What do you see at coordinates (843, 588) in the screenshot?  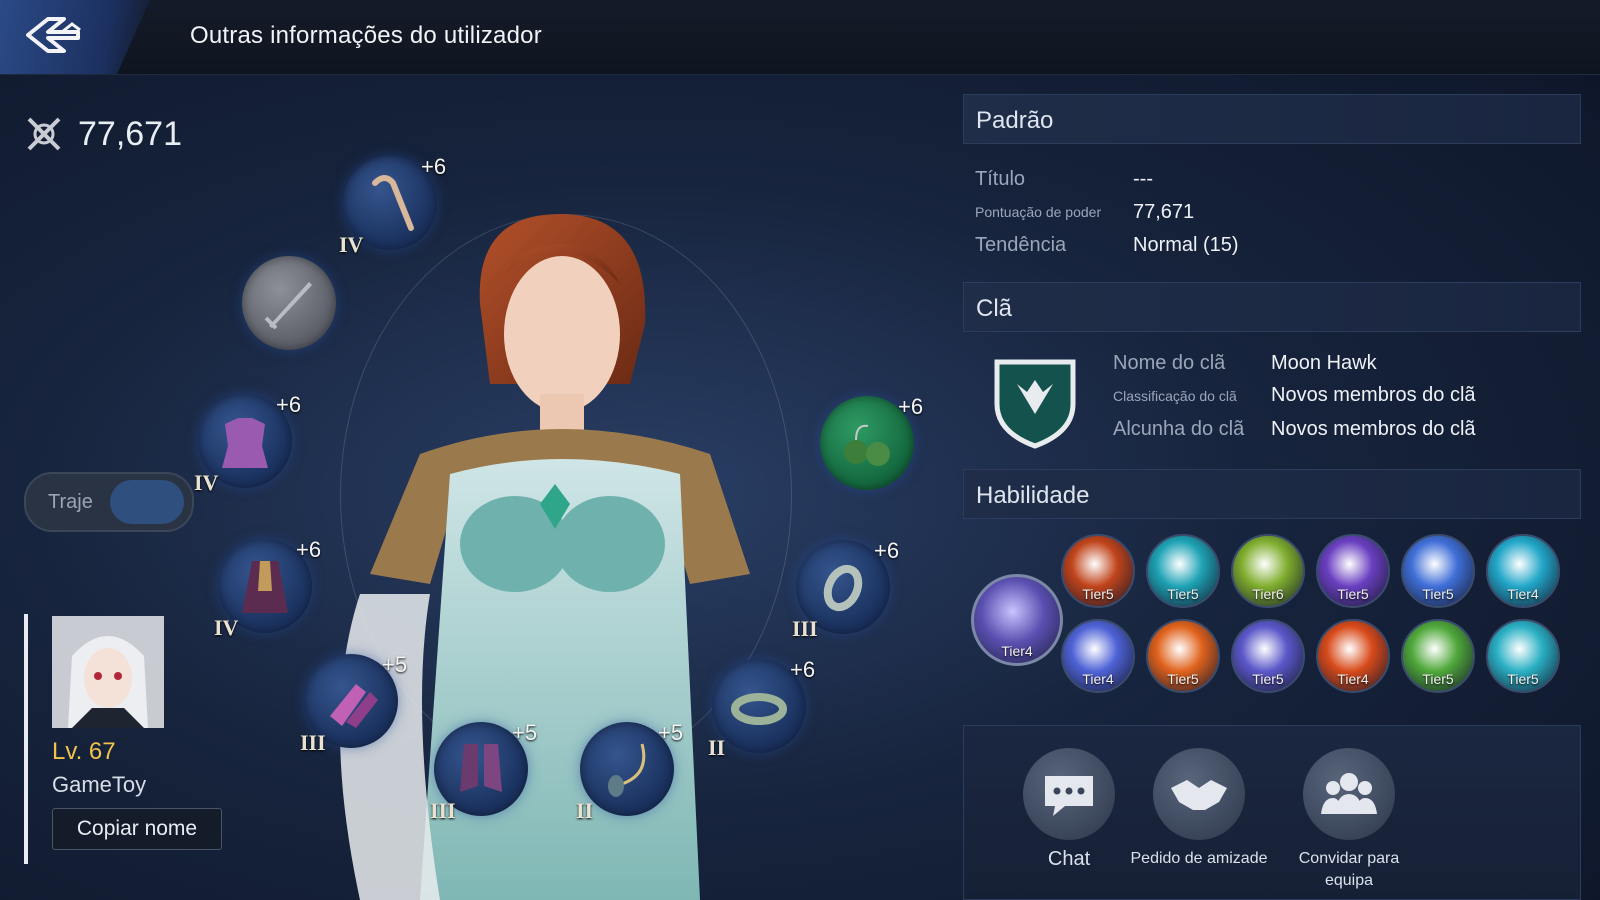 I see `ring-icon` at bounding box center [843, 588].